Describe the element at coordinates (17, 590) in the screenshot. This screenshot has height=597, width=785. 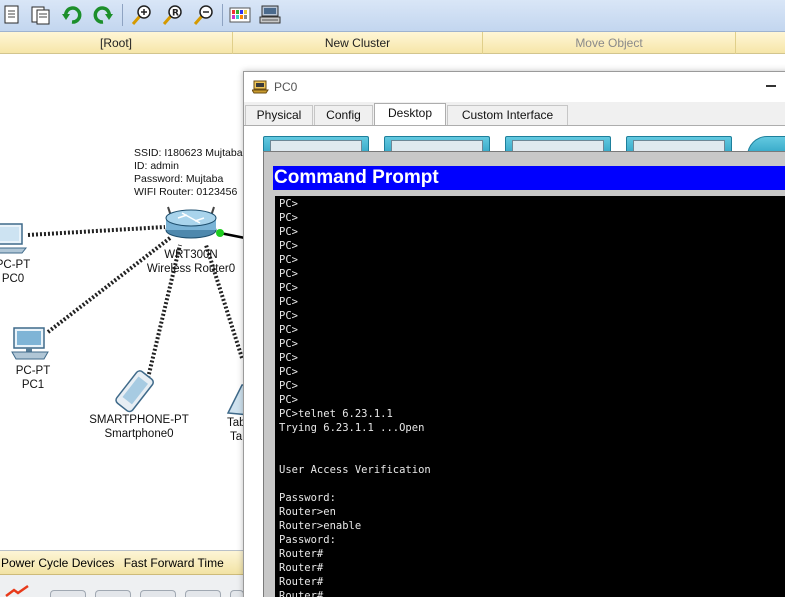
I see `lightning-icon` at that location.